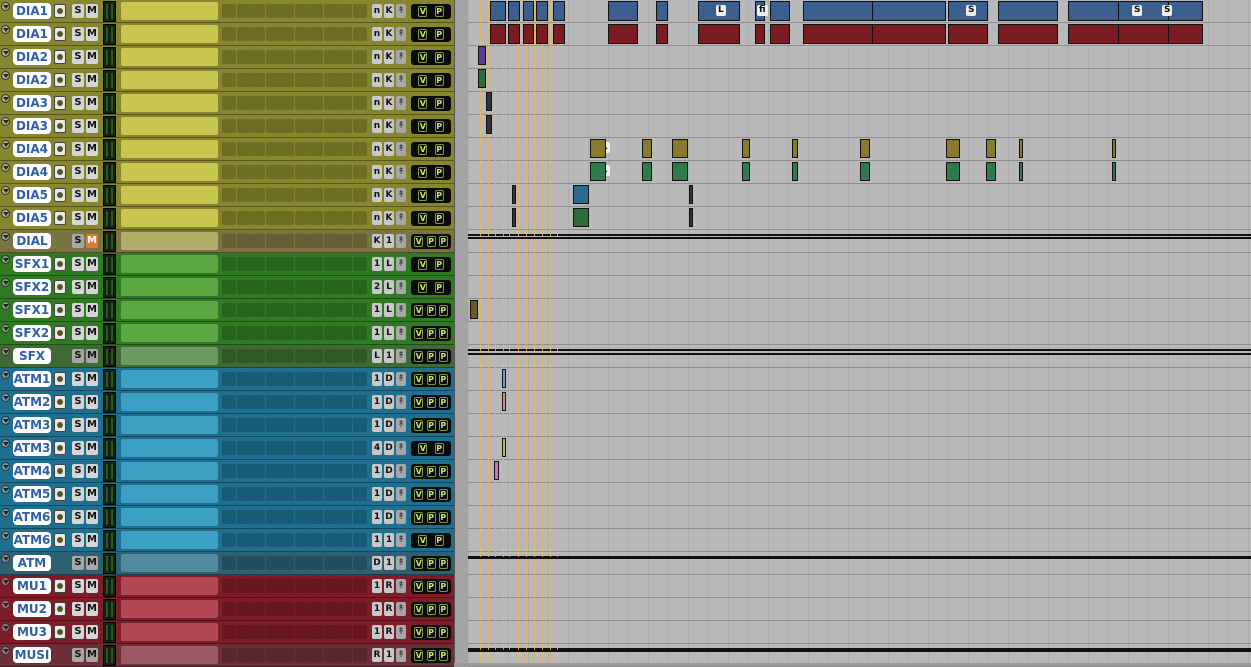 The height and width of the screenshot is (667, 1251). I want to click on track-name-field: ATM3, so click(32, 425).